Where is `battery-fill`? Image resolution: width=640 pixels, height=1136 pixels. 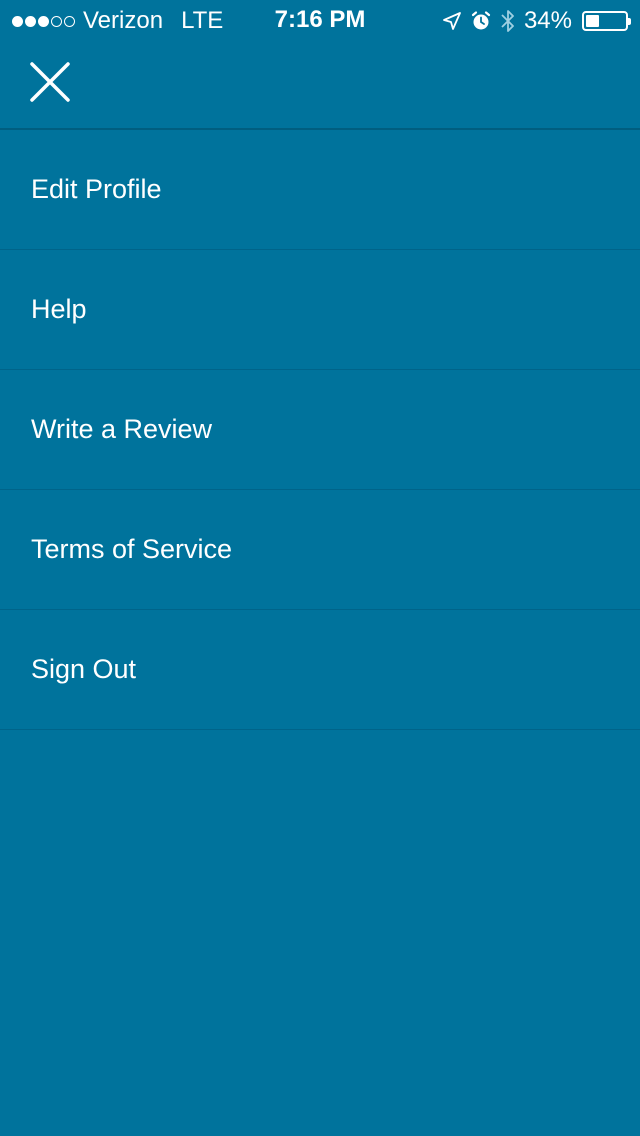 battery-fill is located at coordinates (592, 21).